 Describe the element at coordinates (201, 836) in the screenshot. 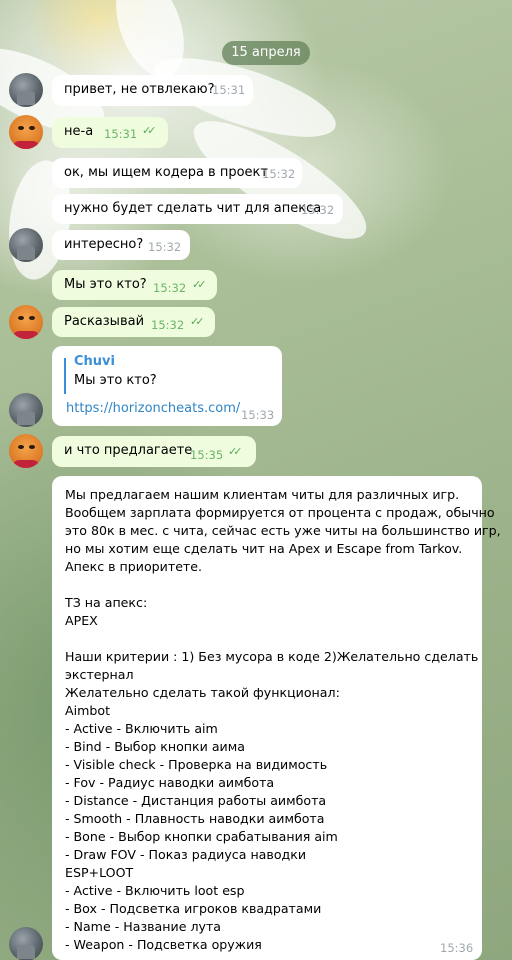

I see `message-line: - Bone - Выбор кнопки срабатывания aim` at that location.